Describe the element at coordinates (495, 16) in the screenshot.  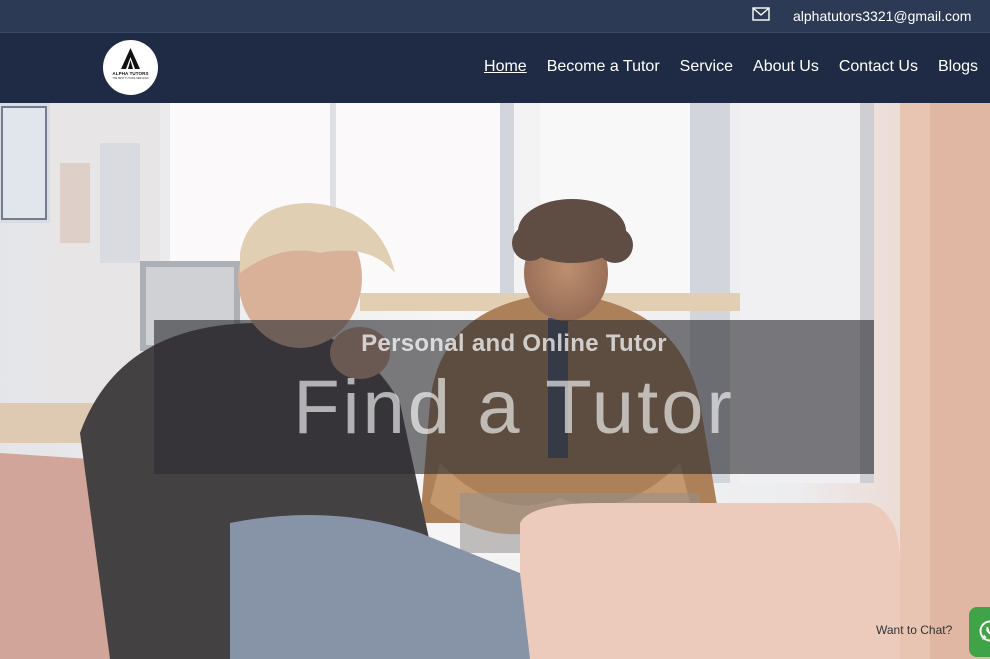
I see `top-contact-bar: alphatutors3321@gmail.com` at that location.